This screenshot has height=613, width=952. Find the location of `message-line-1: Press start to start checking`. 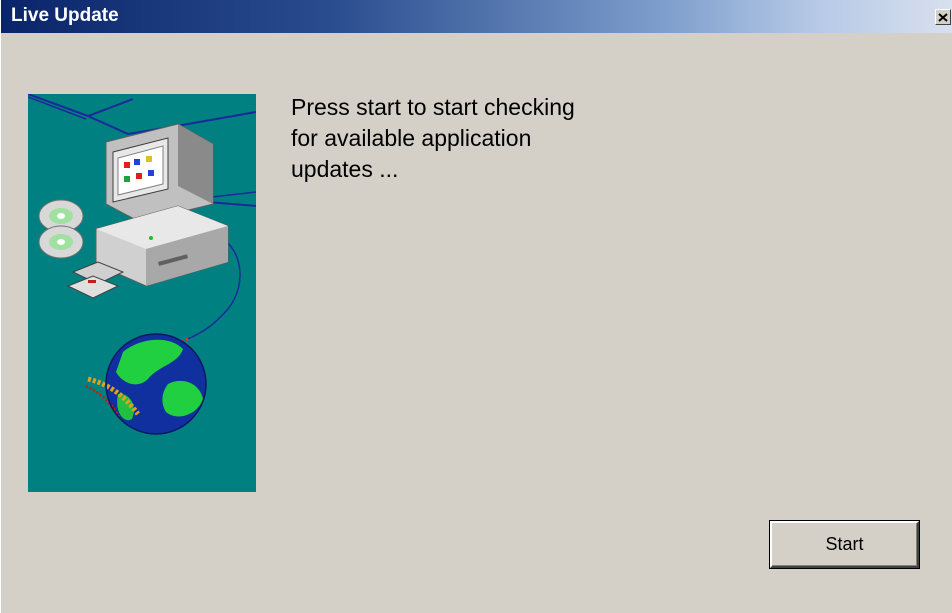

message-line-1: Press start to start checking is located at coordinates (433, 107).